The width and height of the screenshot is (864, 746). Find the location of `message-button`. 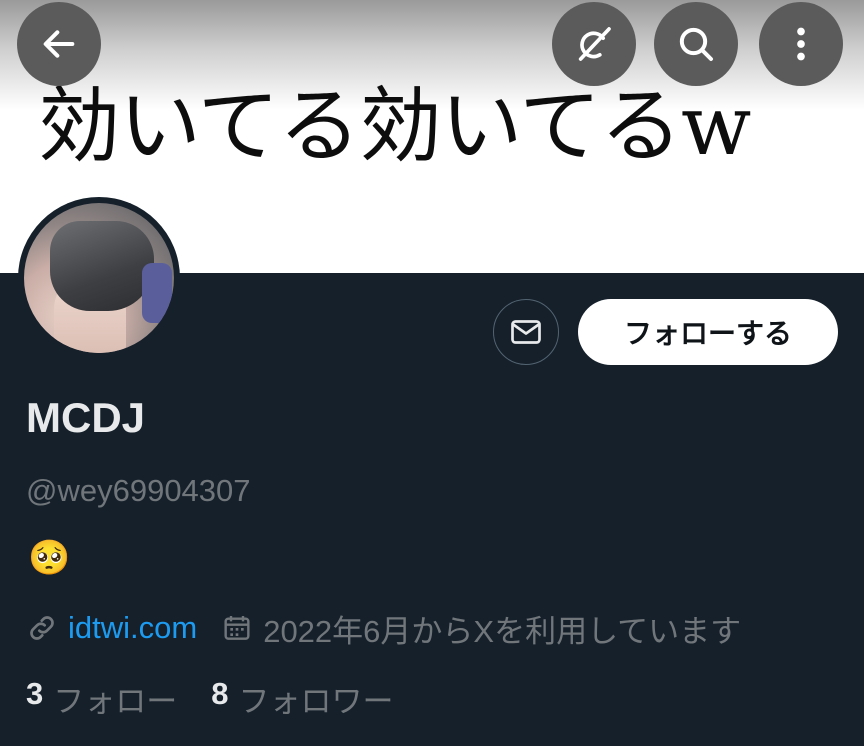

message-button is located at coordinates (526, 332).